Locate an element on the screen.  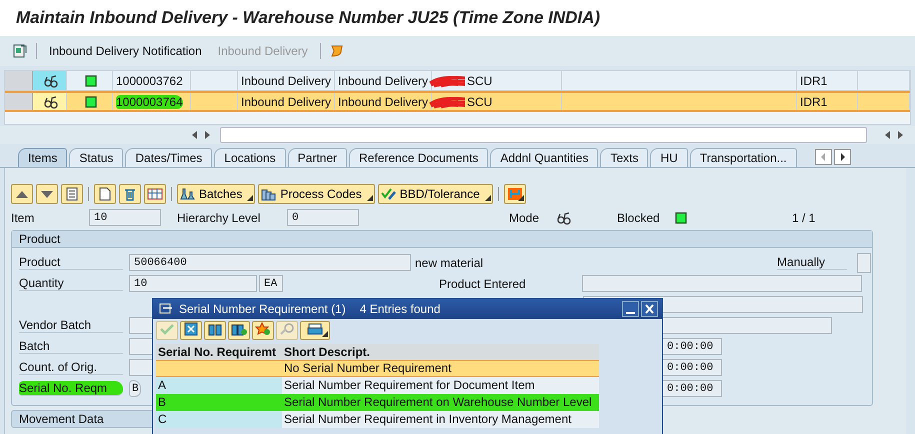
tab: Items is located at coordinates (43, 157).